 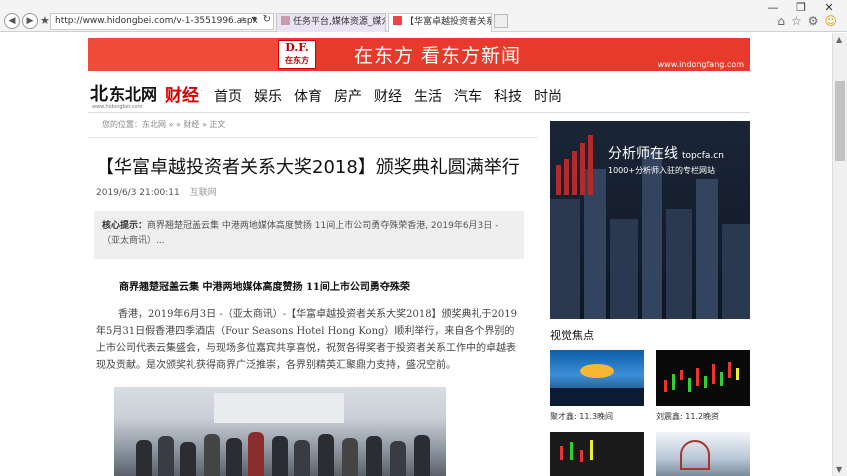 What do you see at coordinates (839, 469) in the screenshot?
I see `scroll-down-icon: ▼` at bounding box center [839, 469].